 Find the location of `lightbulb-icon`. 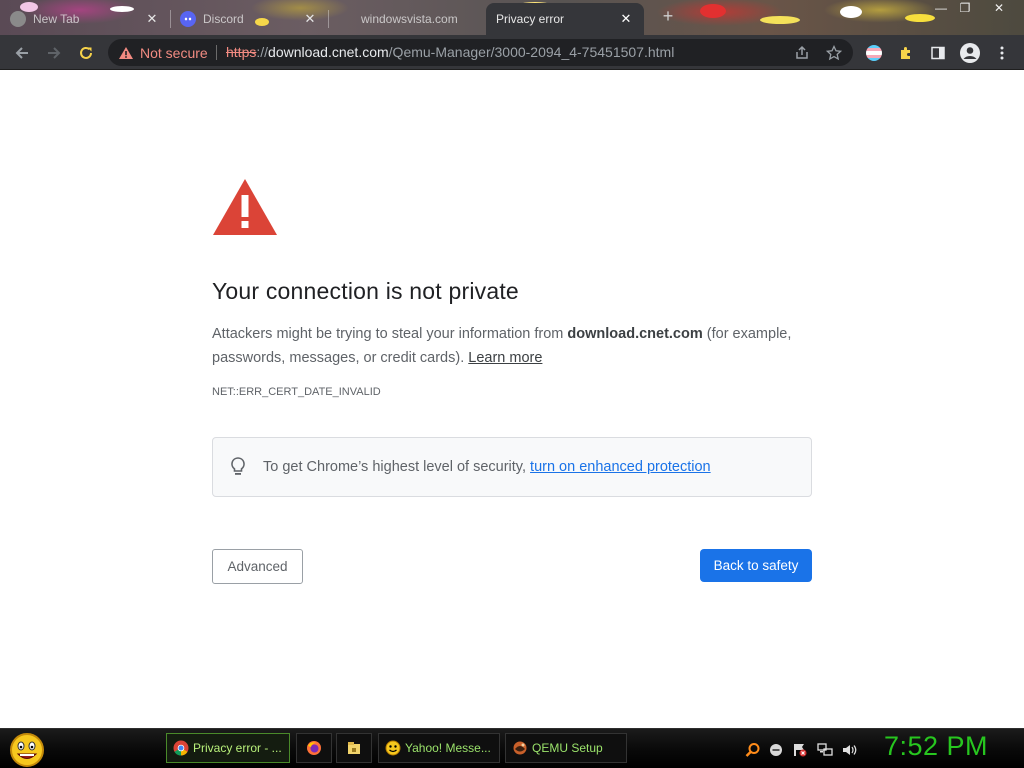

lightbulb-icon is located at coordinates (238, 466).